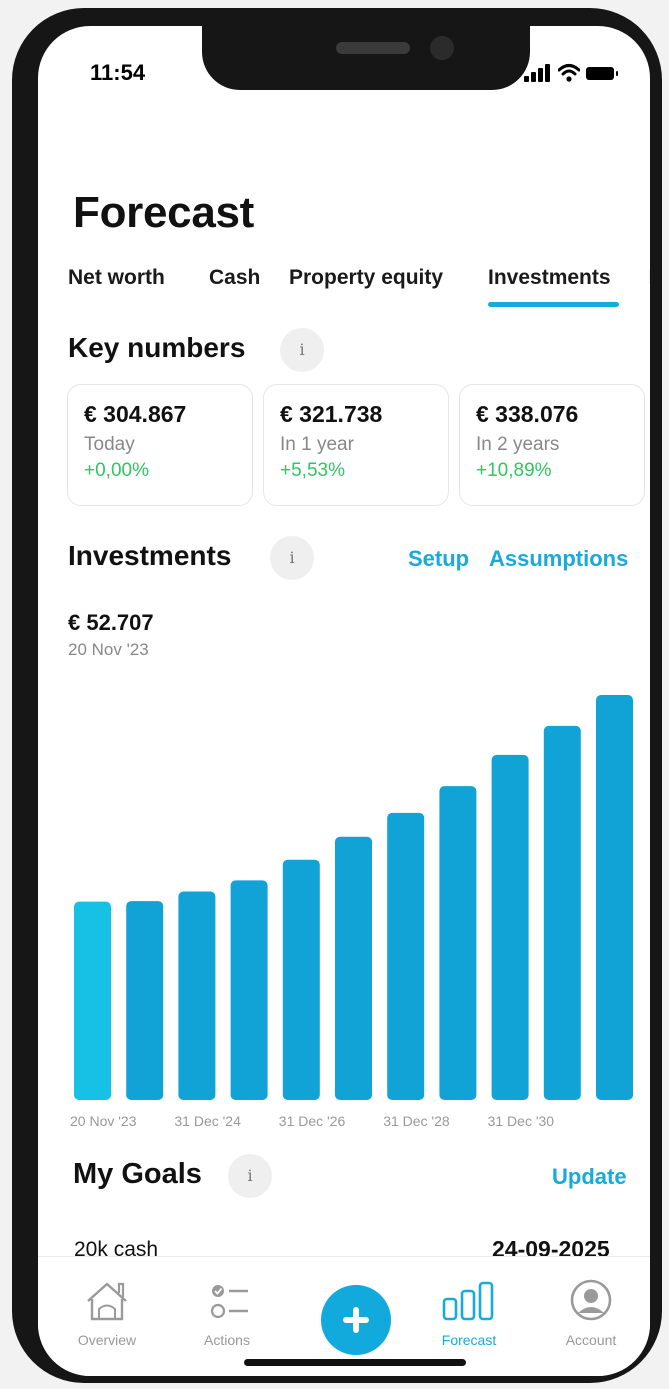 This screenshot has height=1389, width=669. What do you see at coordinates (116, 470) in the screenshot?
I see `key-number-change: +0,00%` at bounding box center [116, 470].